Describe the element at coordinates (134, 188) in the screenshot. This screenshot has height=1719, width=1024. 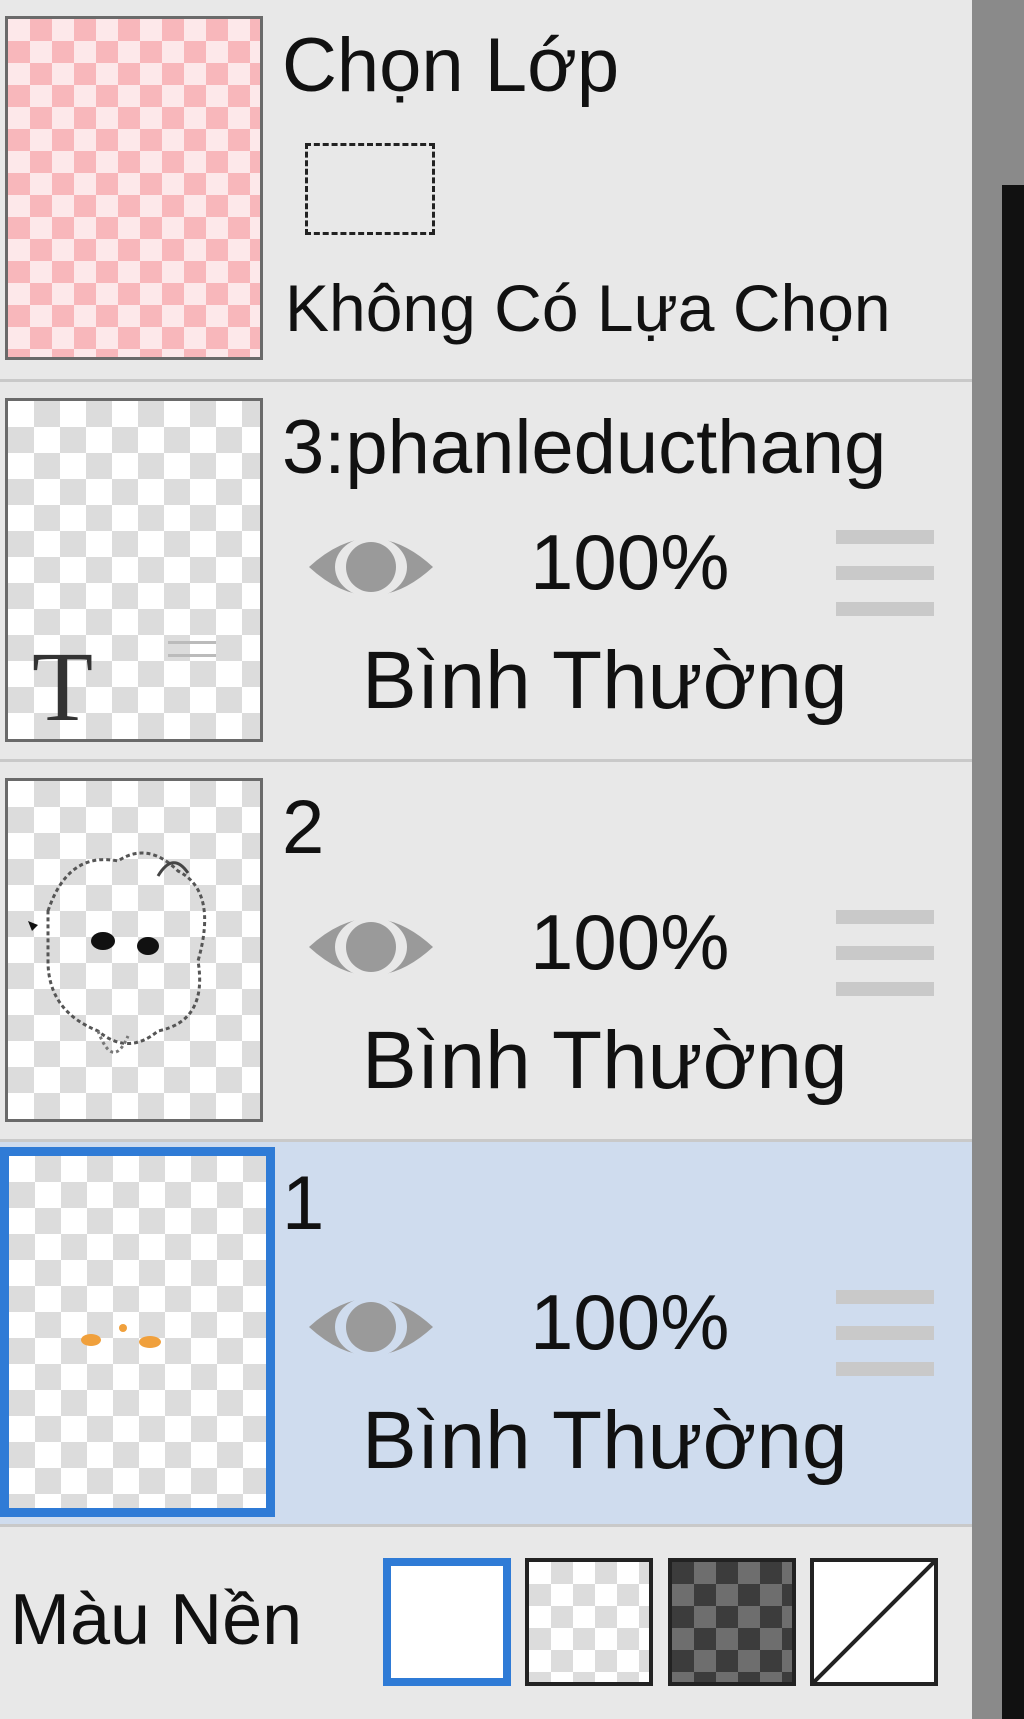
I see `selection-layer-thumbnail` at that location.